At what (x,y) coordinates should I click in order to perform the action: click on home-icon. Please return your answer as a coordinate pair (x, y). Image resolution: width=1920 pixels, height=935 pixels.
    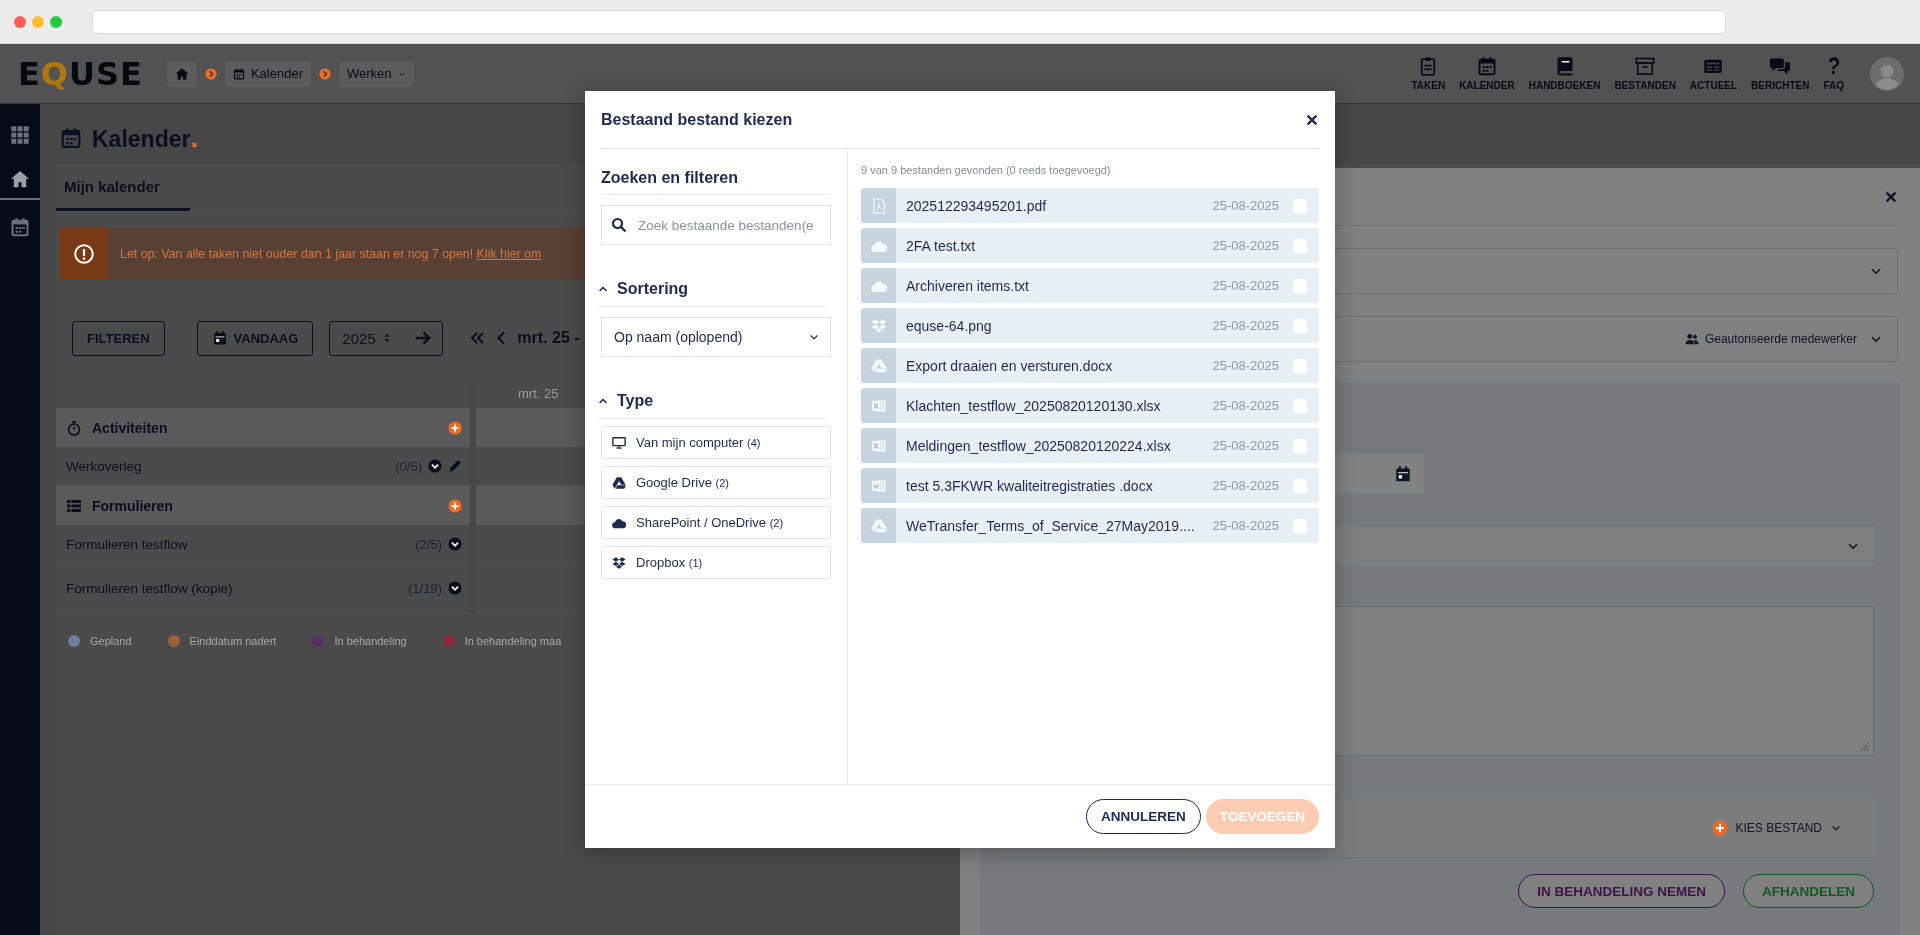
    Looking at the image, I should click on (181, 73).